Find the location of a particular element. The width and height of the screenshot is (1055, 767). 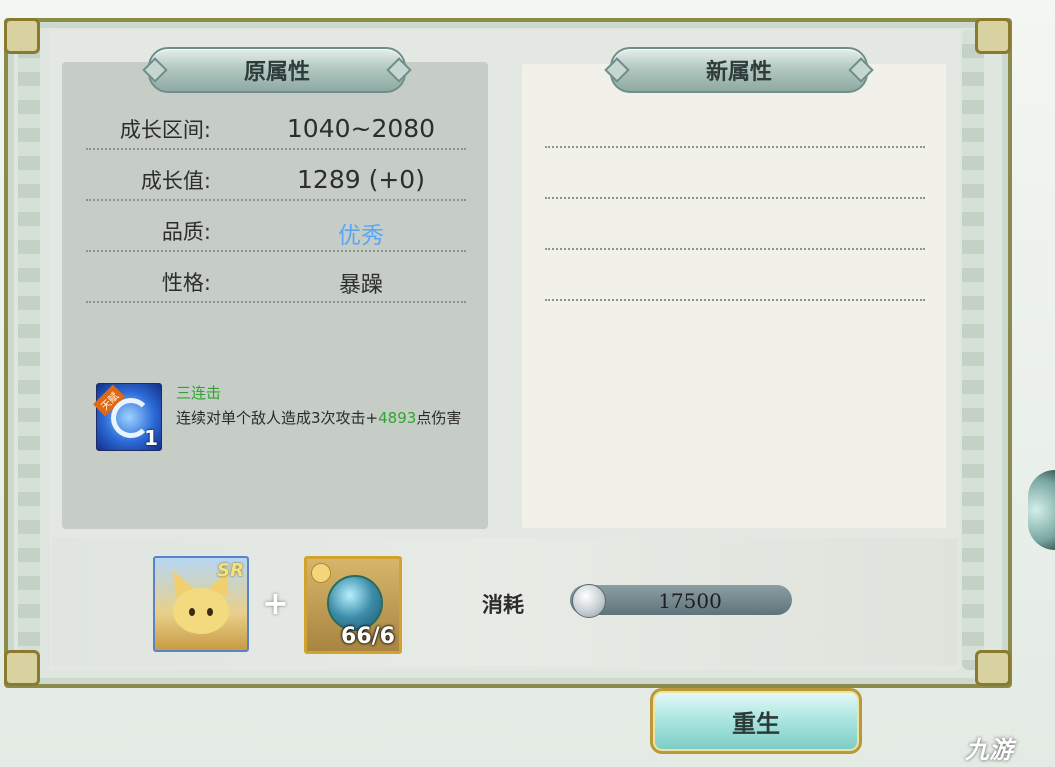

side-handle-icon is located at coordinates (1041, 510).